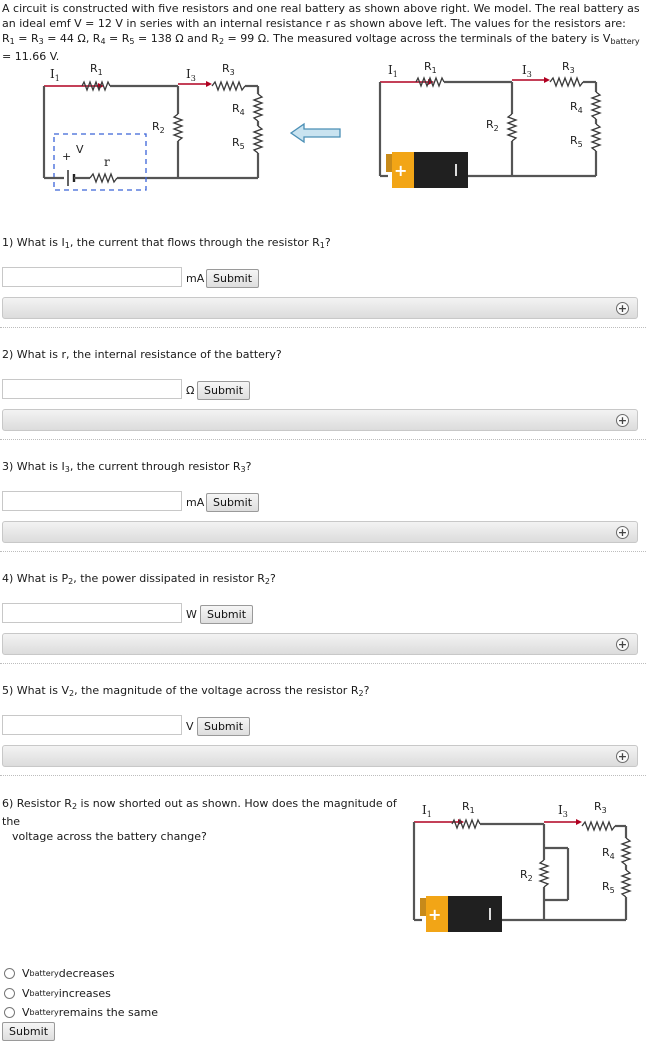  What do you see at coordinates (315, 133) in the screenshot?
I see `left-arrow-icon` at bounding box center [315, 133].